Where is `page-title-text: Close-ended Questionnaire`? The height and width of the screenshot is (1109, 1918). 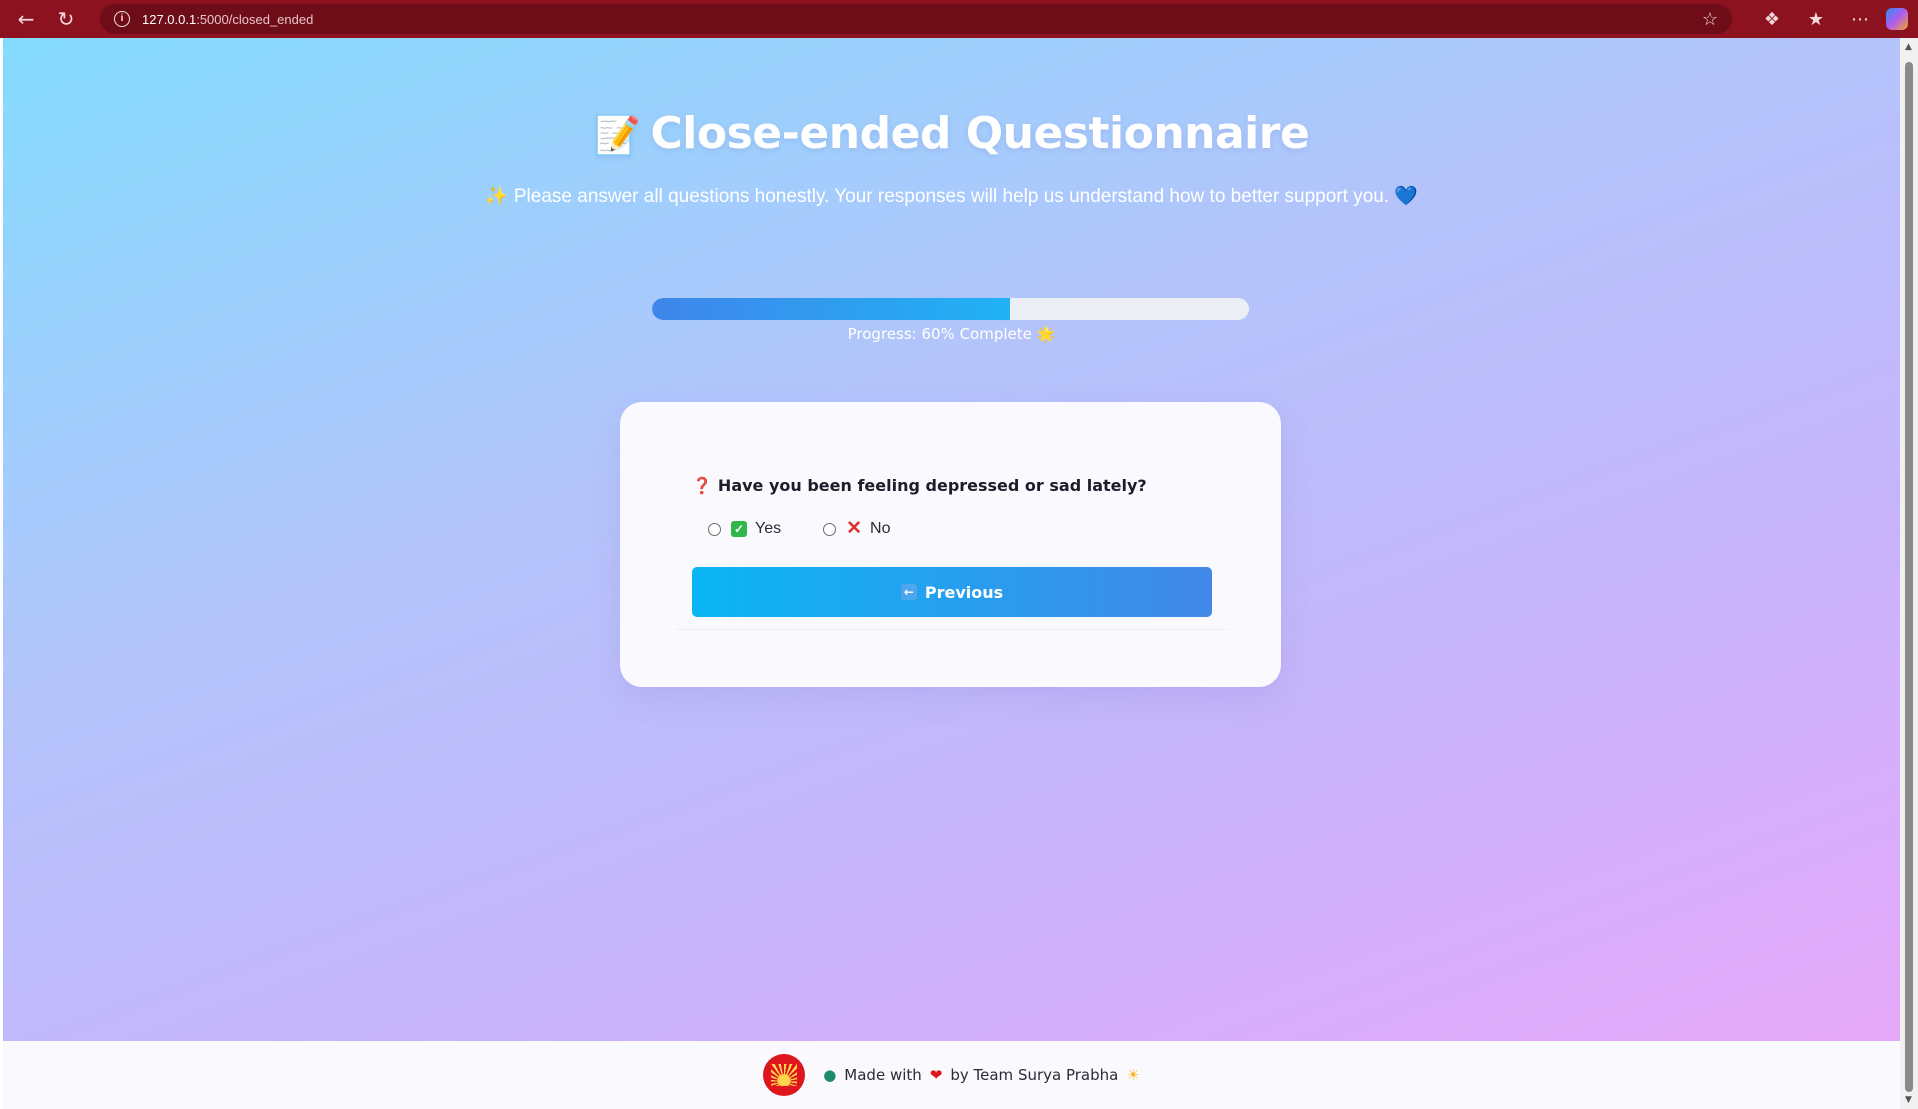
page-title-text: Close-ended Questionnaire is located at coordinates (980, 133).